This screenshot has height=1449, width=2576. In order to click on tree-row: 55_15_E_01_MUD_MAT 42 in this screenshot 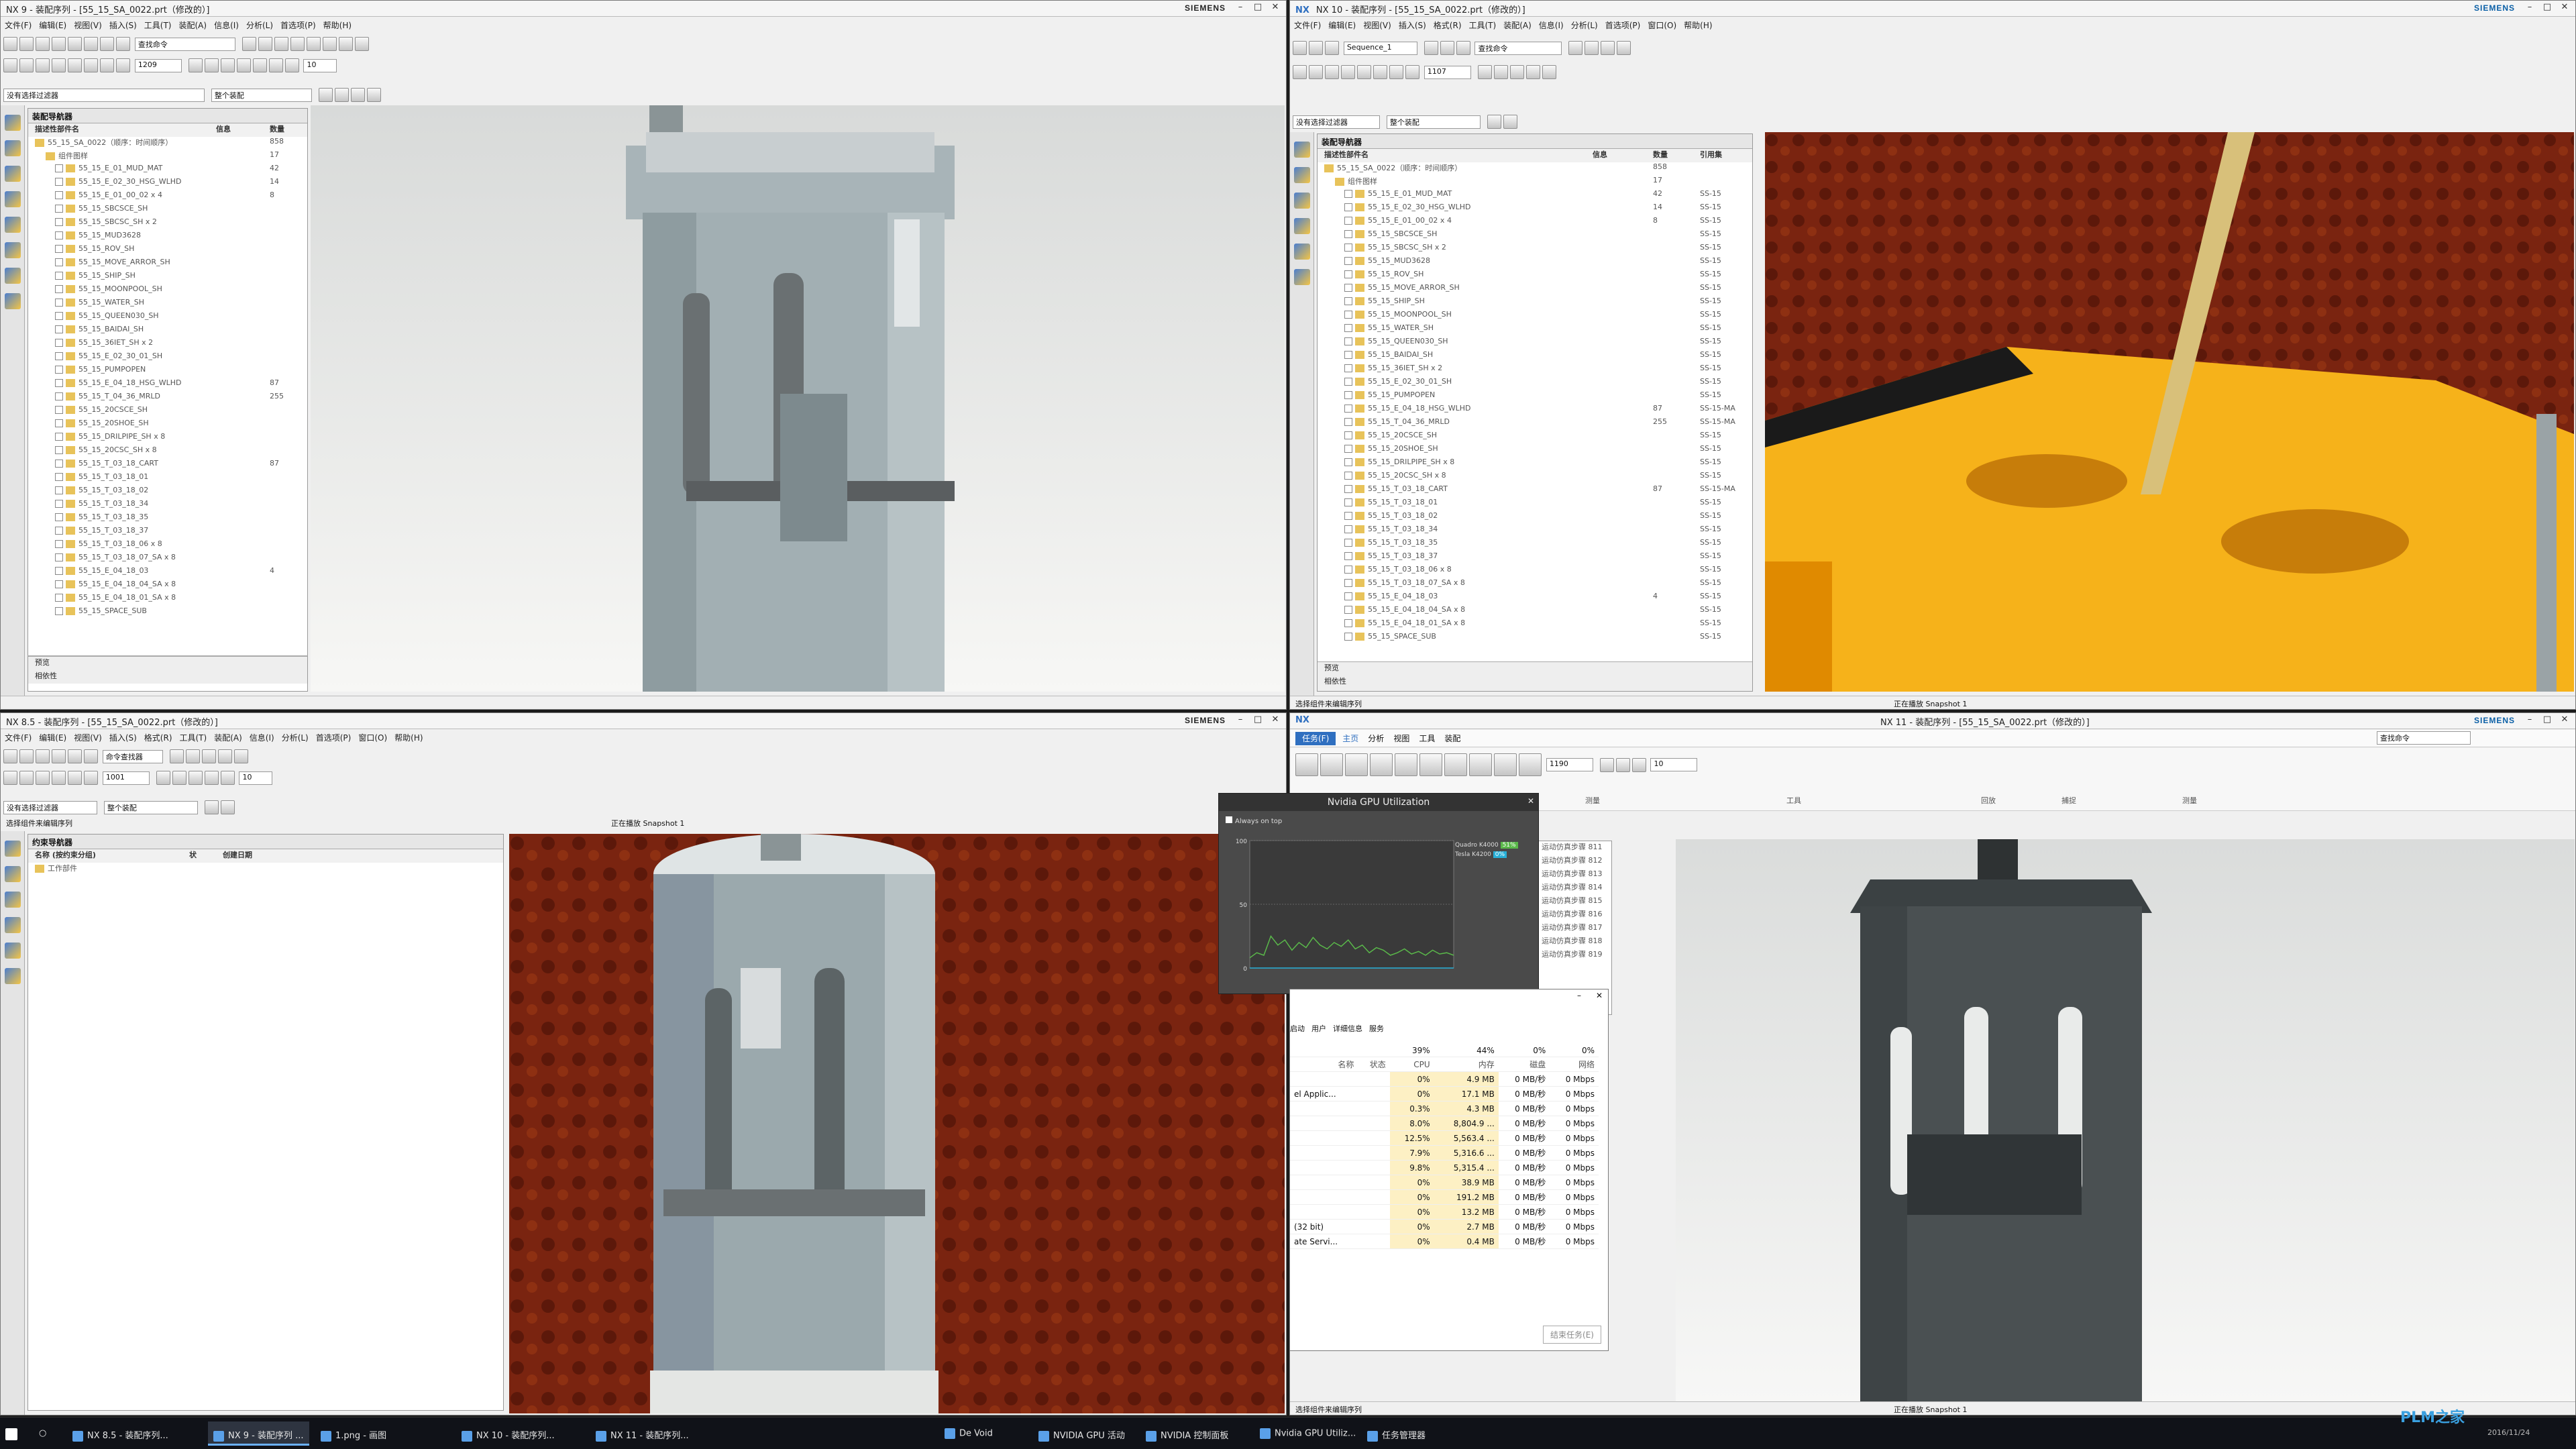, I will do `click(167, 170)`.